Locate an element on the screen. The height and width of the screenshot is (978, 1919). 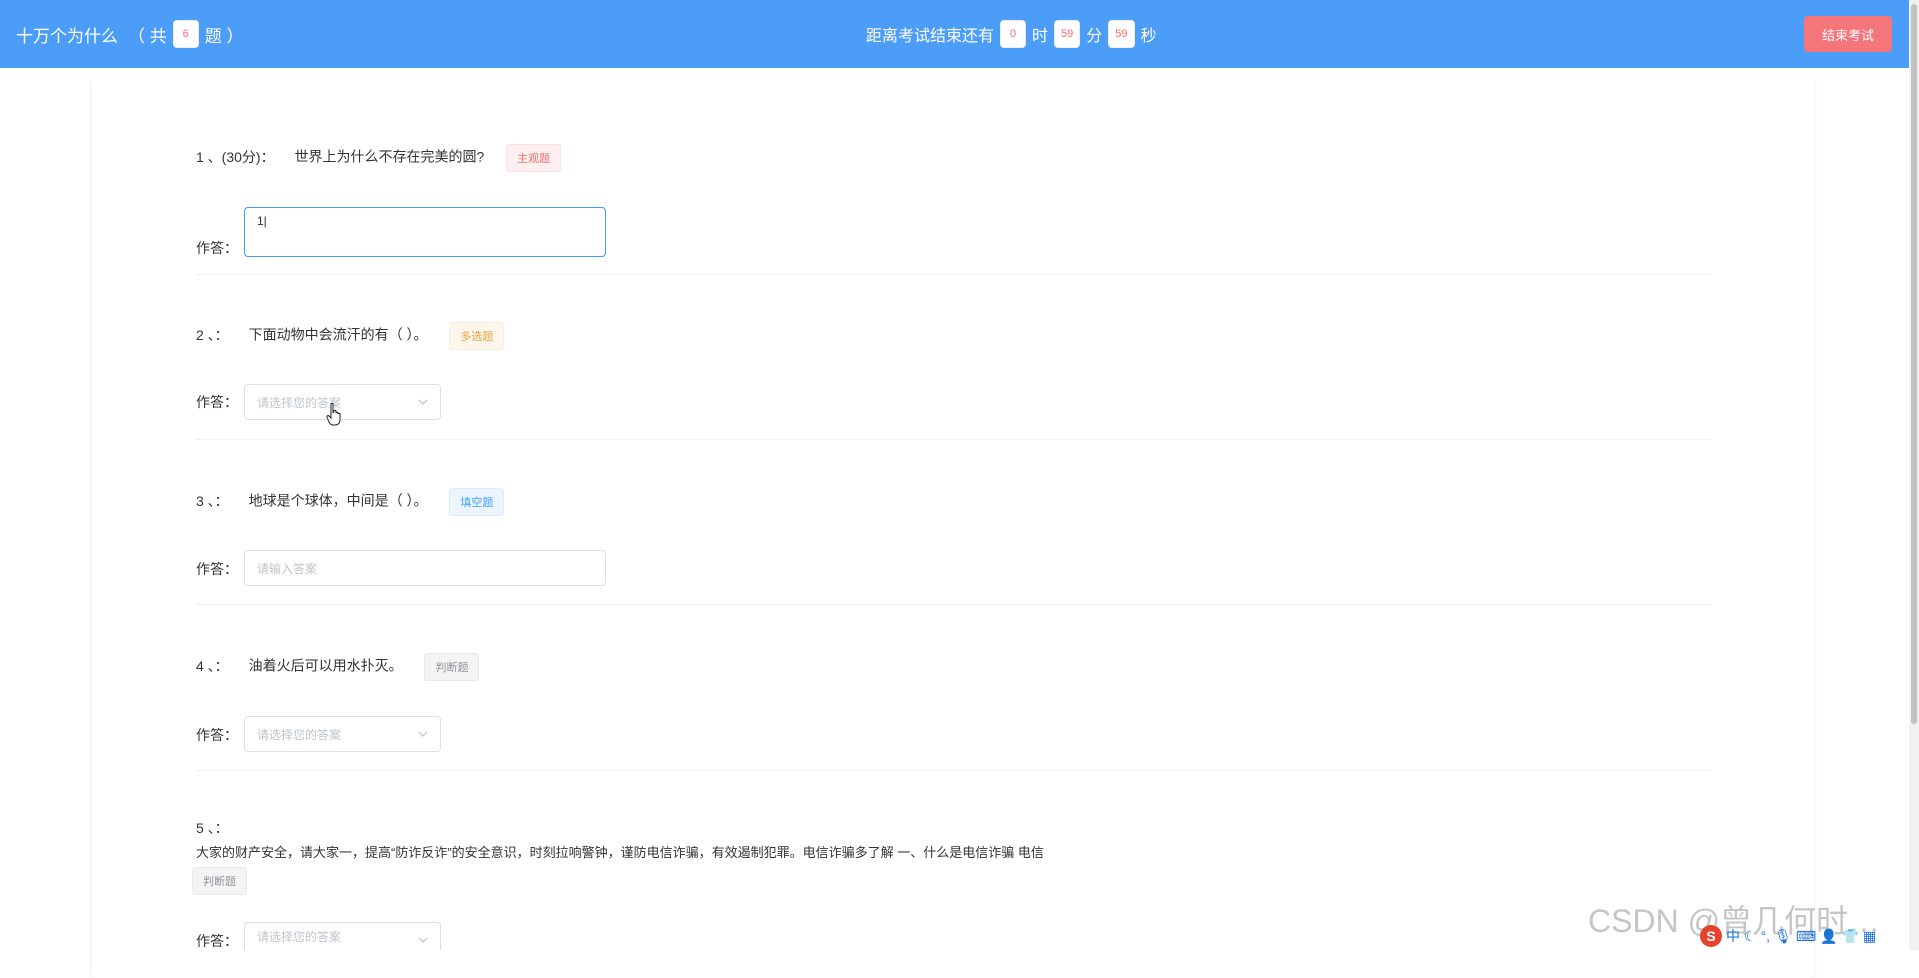
countdown-timer: 距离考试结束还有 0 时 59 分 59 秒 is located at coordinates (1011, 34).